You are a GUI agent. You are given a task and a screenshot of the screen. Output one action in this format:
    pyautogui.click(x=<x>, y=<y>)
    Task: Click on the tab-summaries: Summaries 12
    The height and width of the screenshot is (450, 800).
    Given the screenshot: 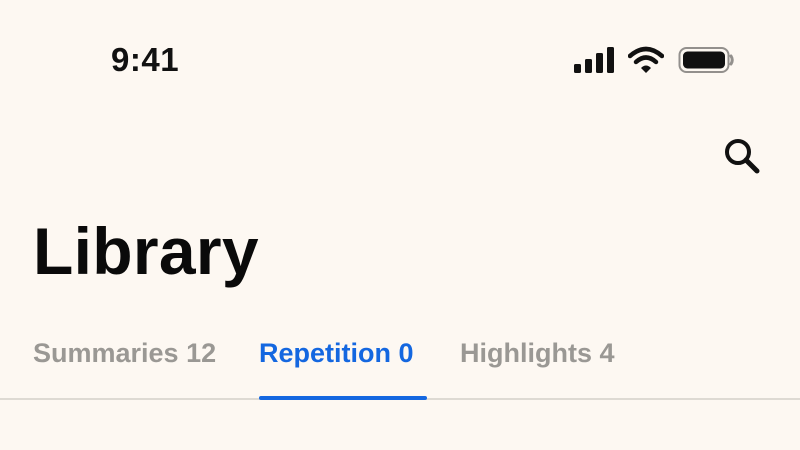 What is the action you would take?
    pyautogui.click(x=129, y=364)
    